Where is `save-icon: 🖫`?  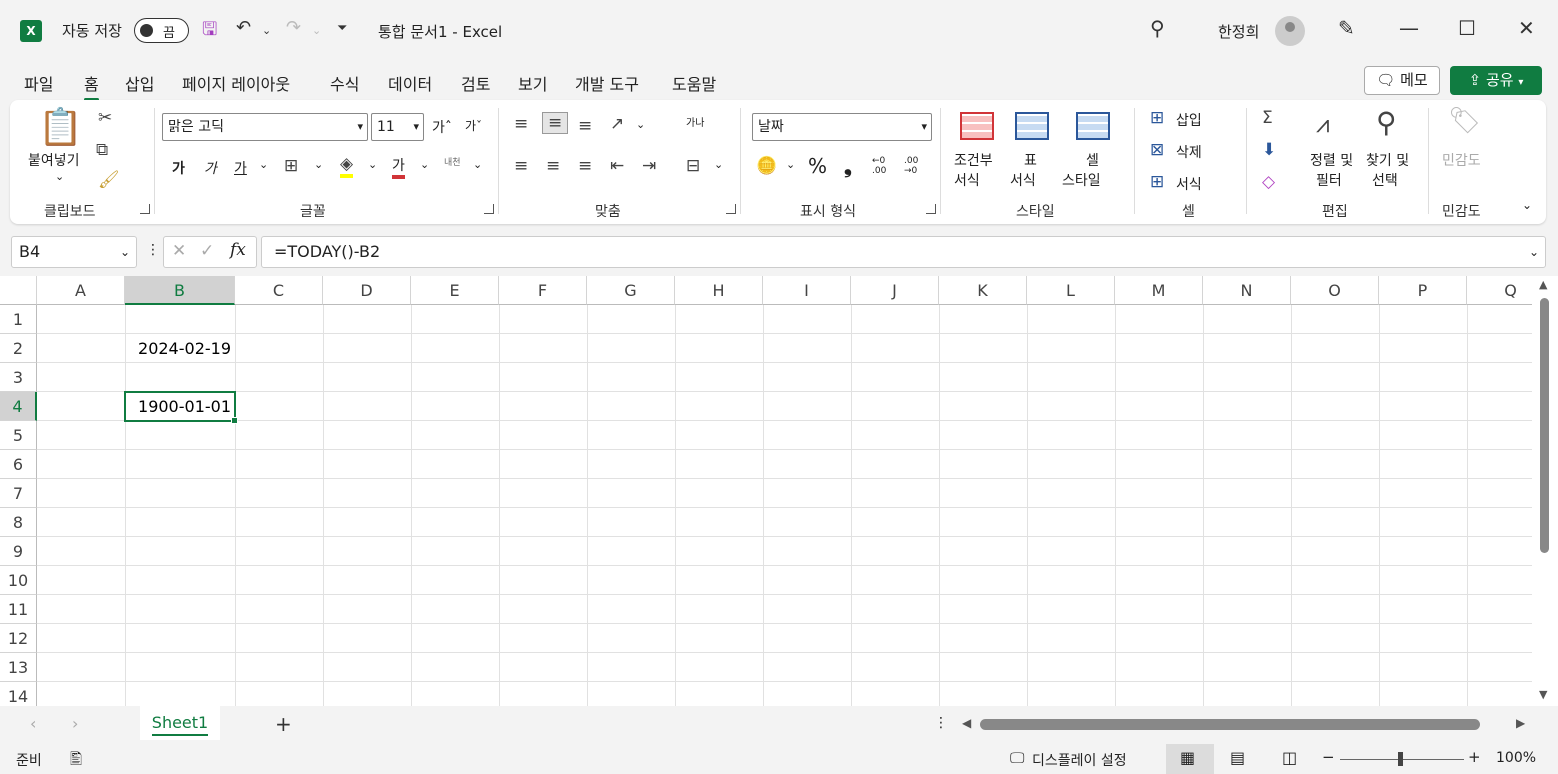
save-icon: 🖫 is located at coordinates (209, 31).